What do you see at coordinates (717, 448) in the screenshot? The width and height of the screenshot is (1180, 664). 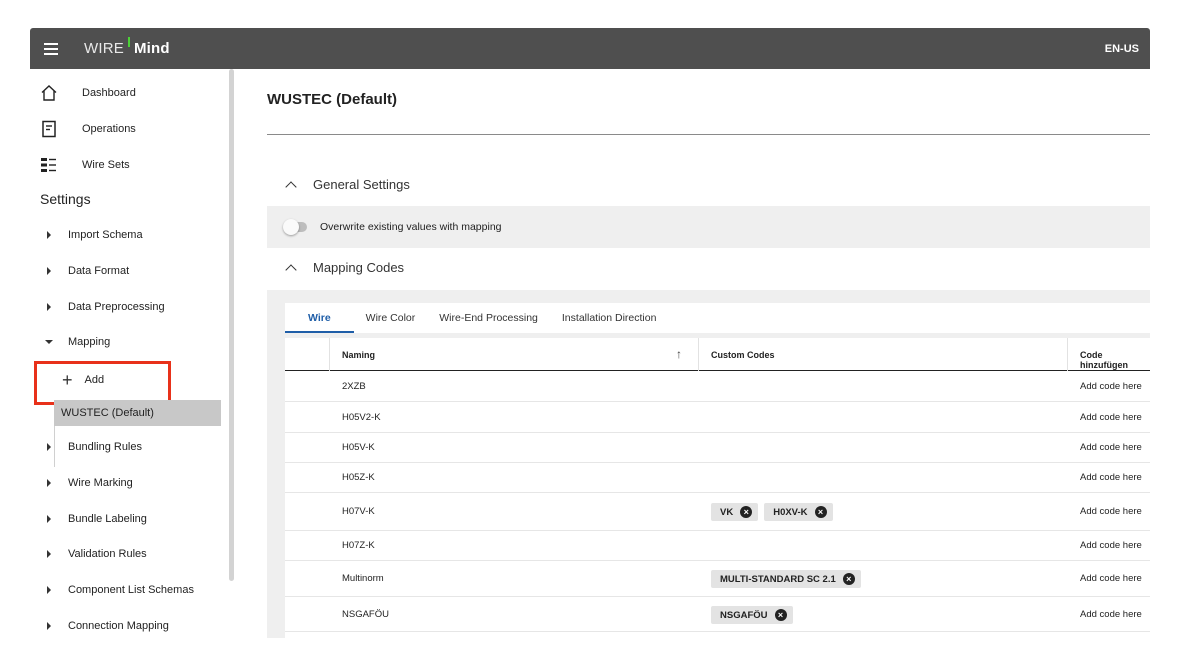 I see `table-row: H05V-K Add code here` at bounding box center [717, 448].